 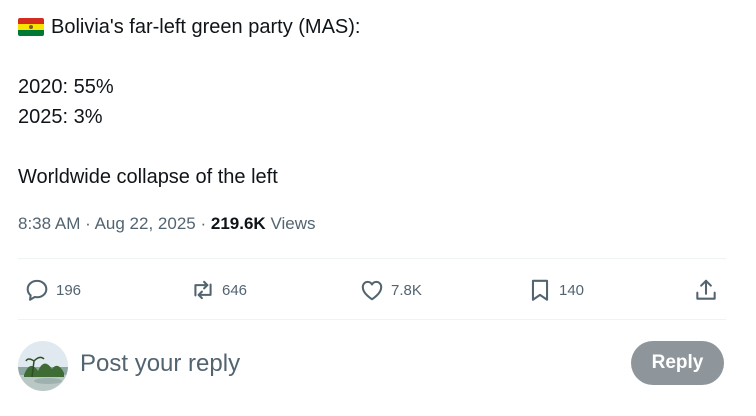 What do you see at coordinates (160, 364) in the screenshot?
I see `reply-input: Post your reply` at bounding box center [160, 364].